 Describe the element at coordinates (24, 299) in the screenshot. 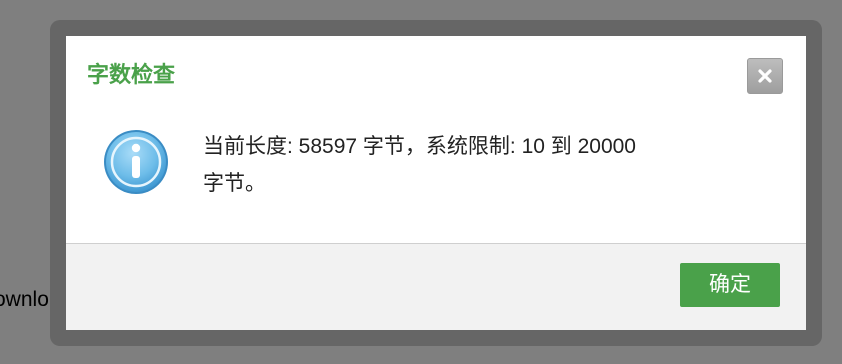

I see `background-page-text: ownlo` at that location.